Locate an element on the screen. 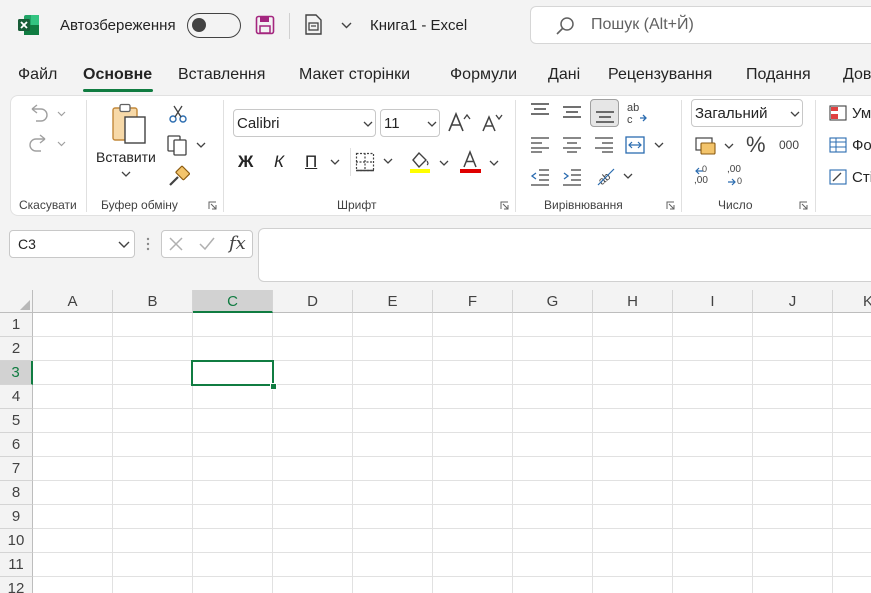 This screenshot has width=871, height=593. row-header-12: 12 is located at coordinates (16, 585).